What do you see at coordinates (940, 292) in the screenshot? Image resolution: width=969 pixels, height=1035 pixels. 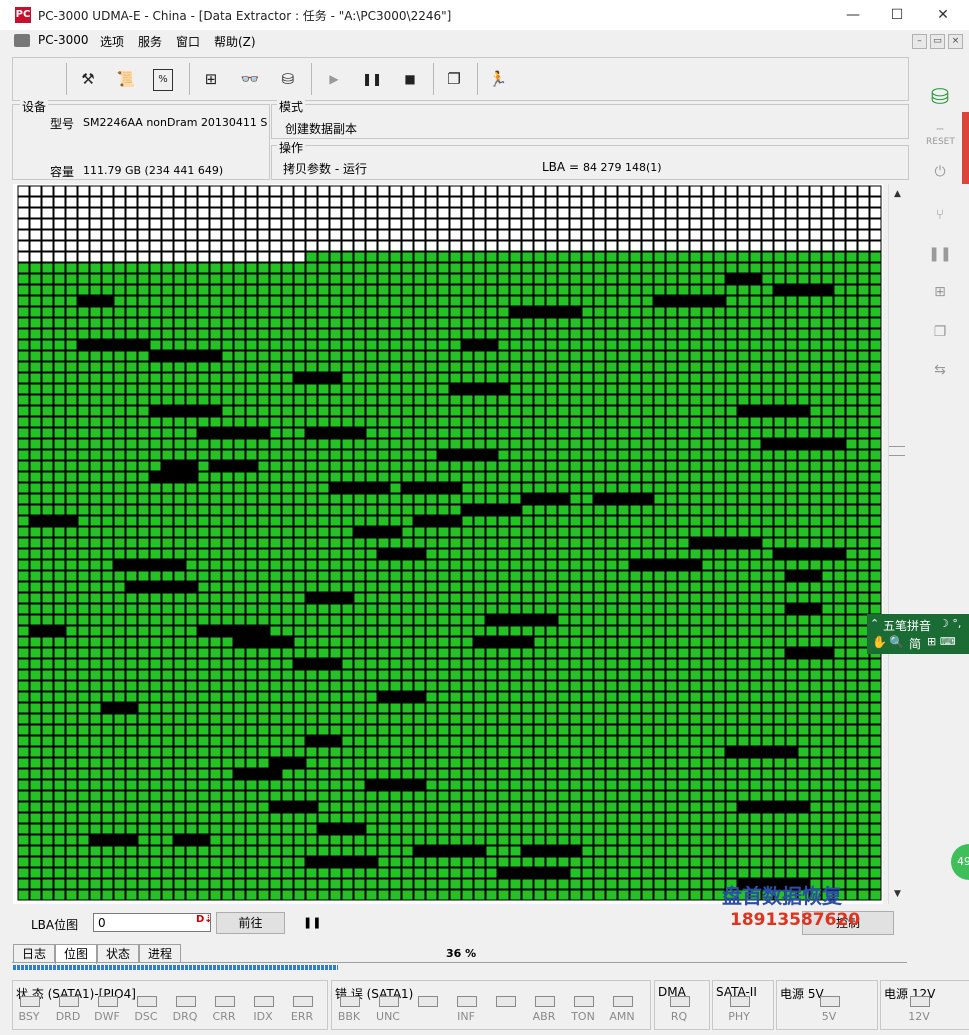 I see `network-icon: ⊞` at bounding box center [940, 292].